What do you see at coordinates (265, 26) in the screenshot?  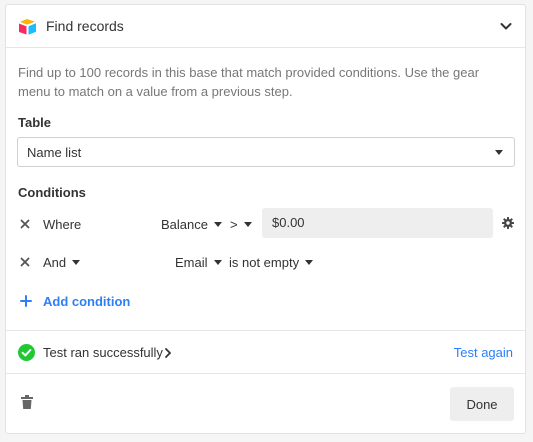 I see `panel-header: Find records` at bounding box center [265, 26].